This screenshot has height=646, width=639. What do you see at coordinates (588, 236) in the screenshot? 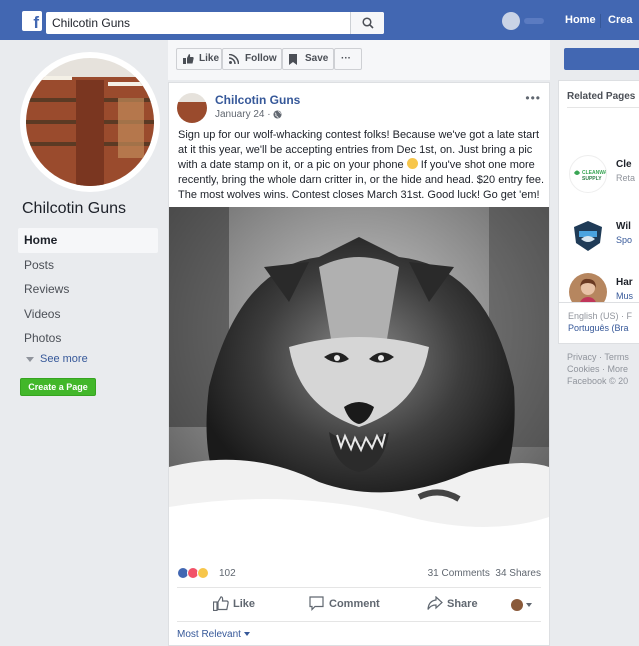
I see `related-page-logo` at bounding box center [588, 236].